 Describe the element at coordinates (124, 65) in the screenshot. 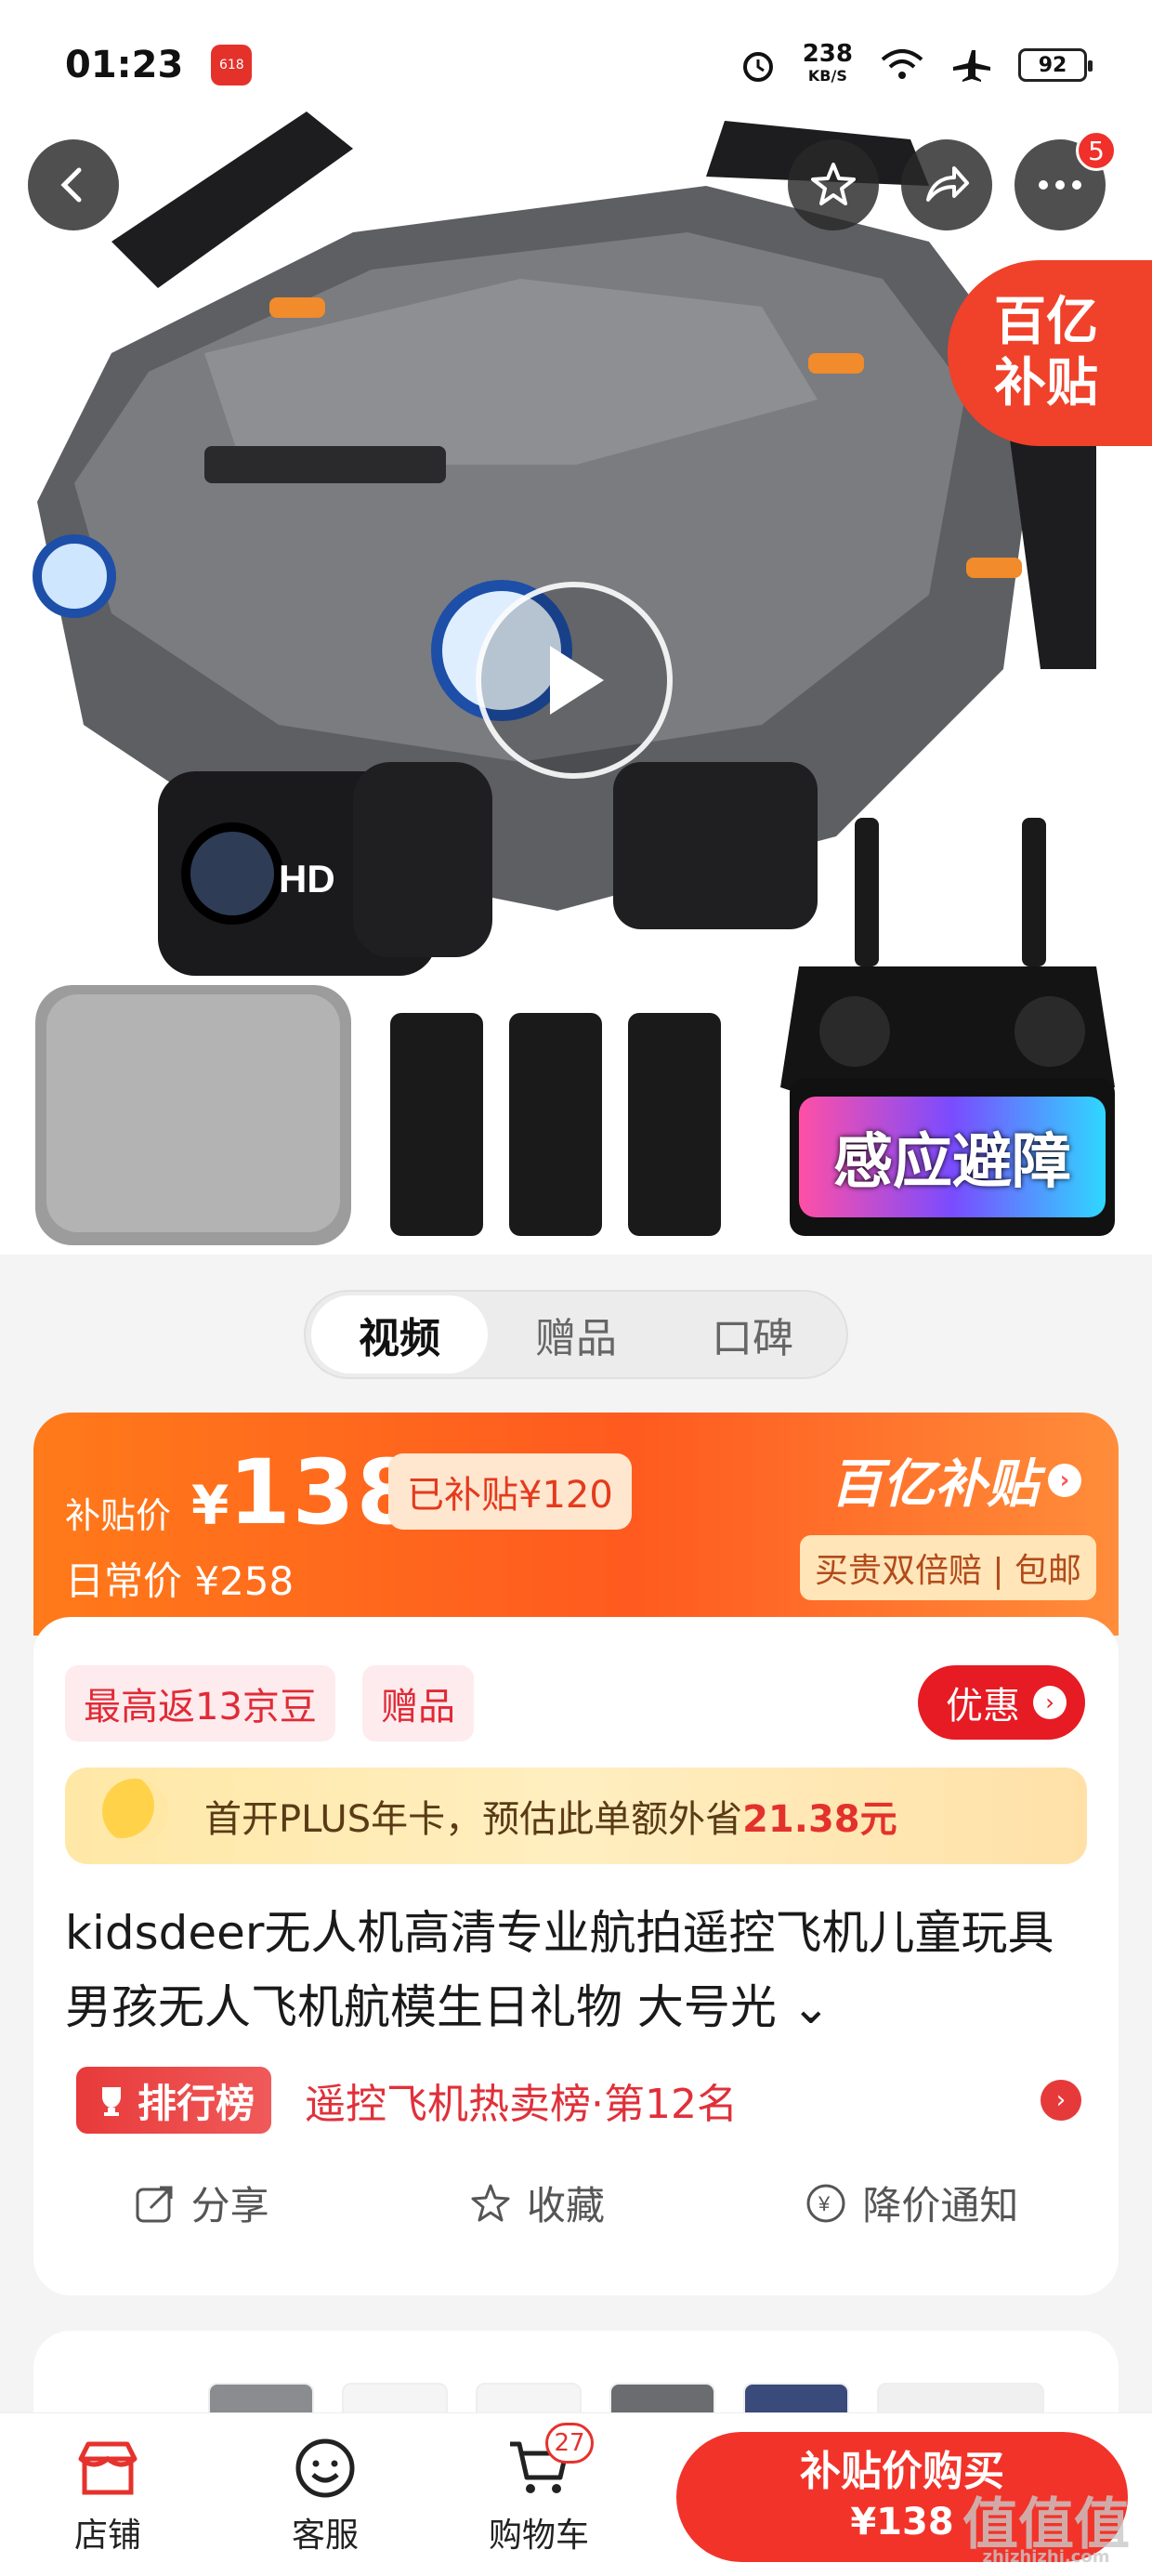

I see `status-time: 01:23` at that location.